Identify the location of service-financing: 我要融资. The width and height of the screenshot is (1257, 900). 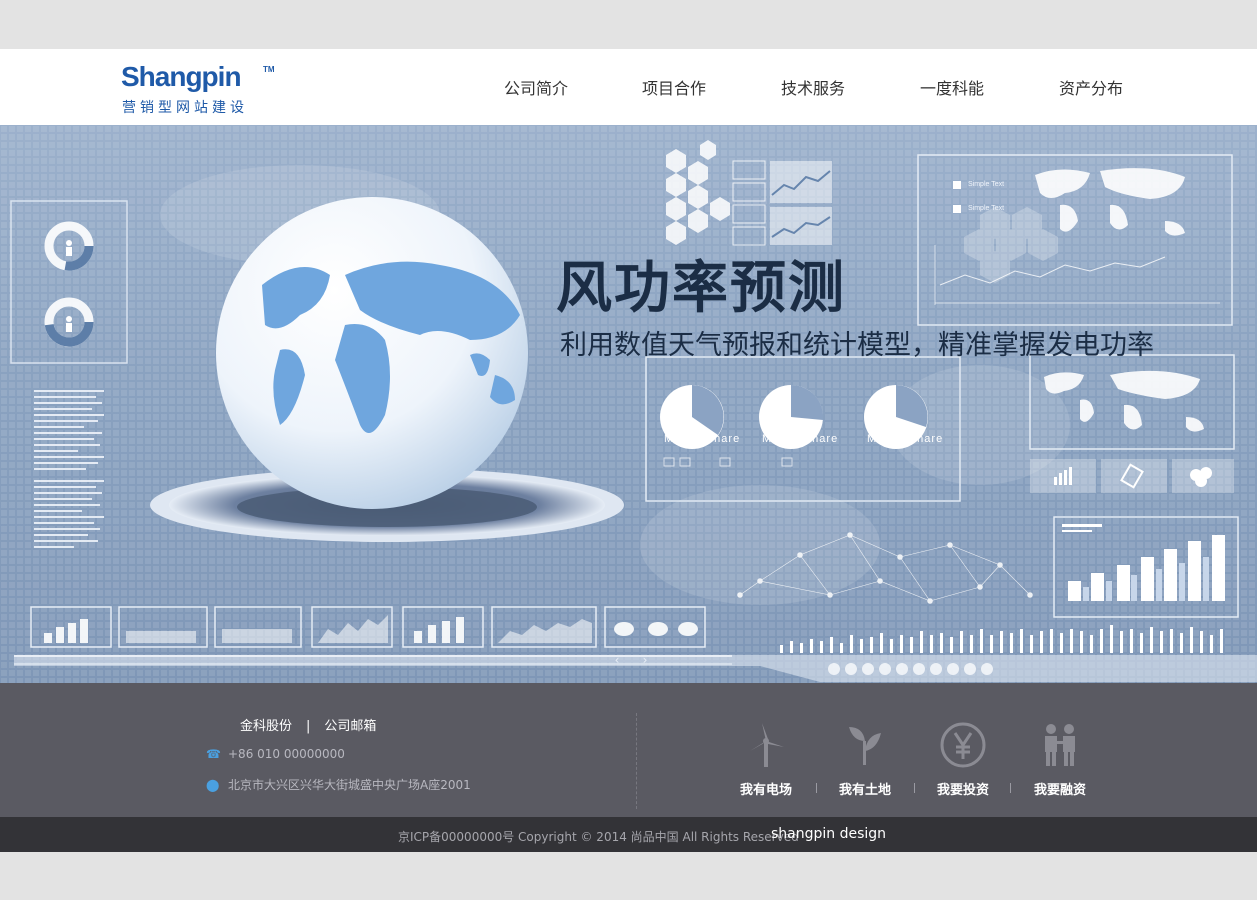
(1060, 759).